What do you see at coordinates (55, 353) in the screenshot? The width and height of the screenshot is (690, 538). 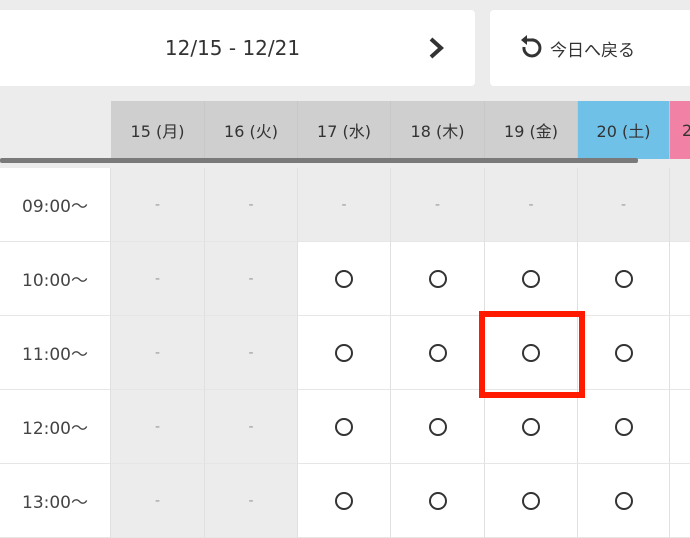 I see `time-label: 11:00〜` at bounding box center [55, 353].